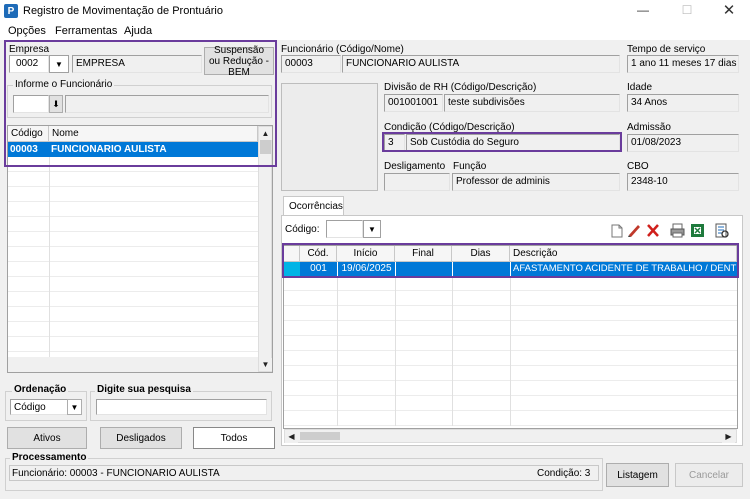 This screenshot has height=499, width=750. What do you see at coordinates (683, 182) in the screenshot?
I see `cbo-field: 2348-10` at bounding box center [683, 182].